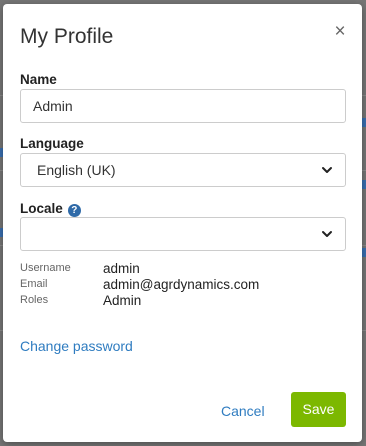 The image size is (366, 446). Describe the element at coordinates (34, 284) in the screenshot. I see `email-label: Email` at that location.